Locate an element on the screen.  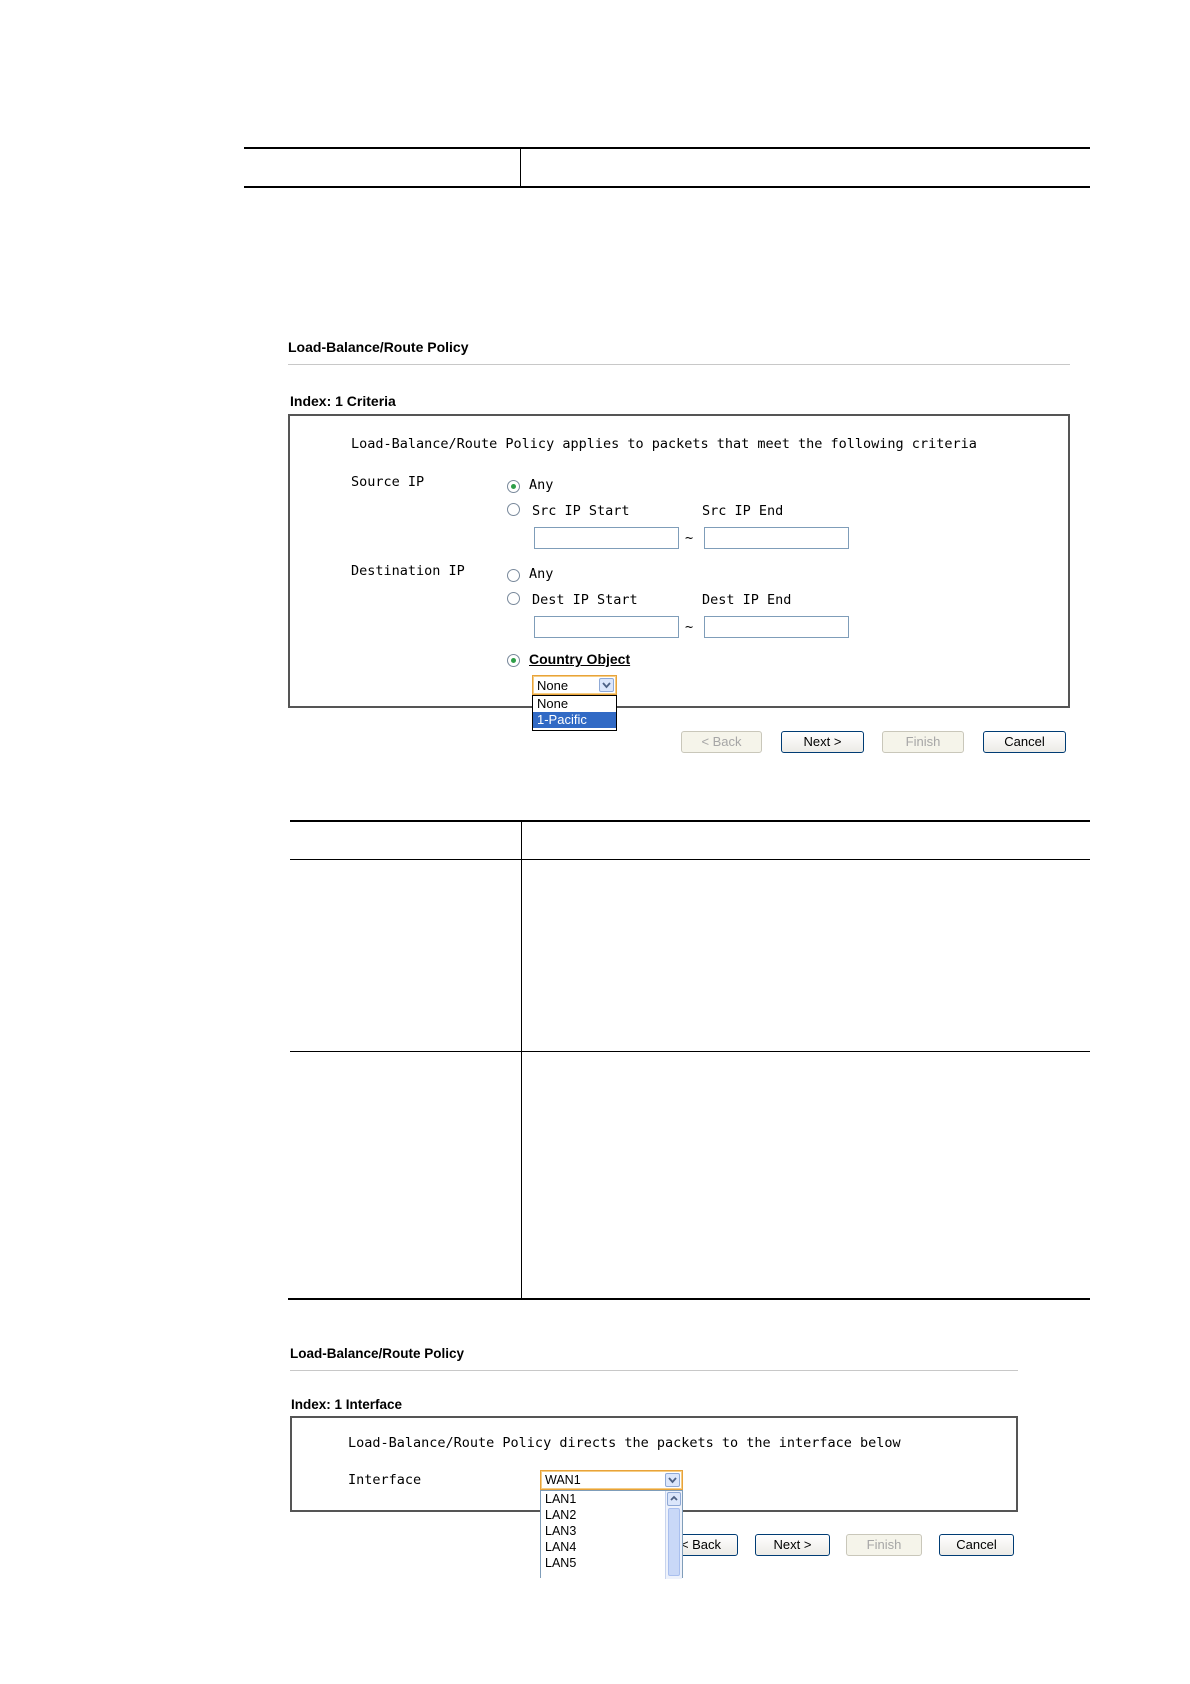
interface-select-dropdown: LAN1 LAN2 LAN3 LAN4 LAN5 is located at coordinates (611, 1534).